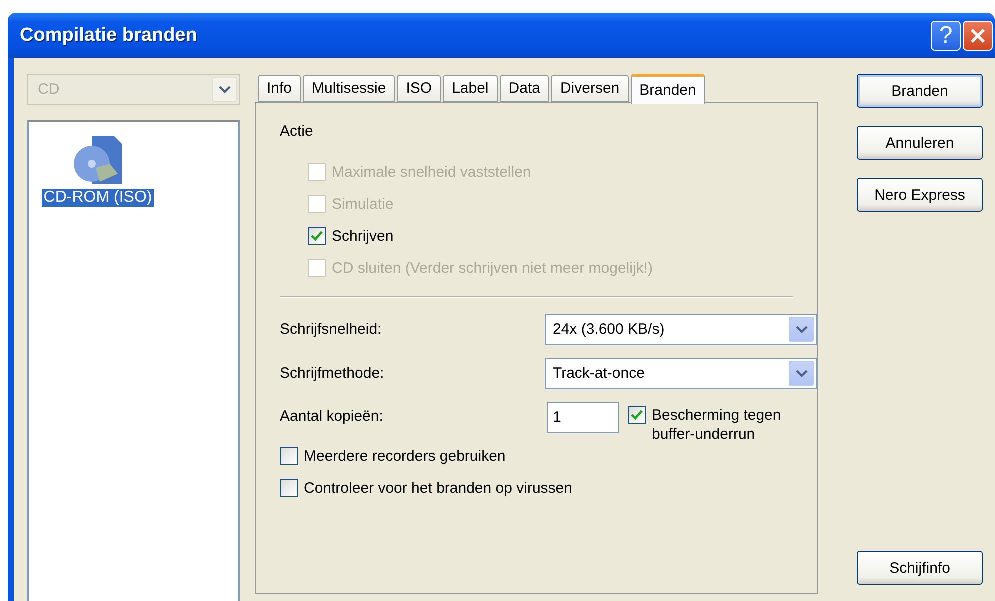 The image size is (995, 601). I want to click on speed-dropdown: 24x (3.600 KB/s), so click(680, 329).